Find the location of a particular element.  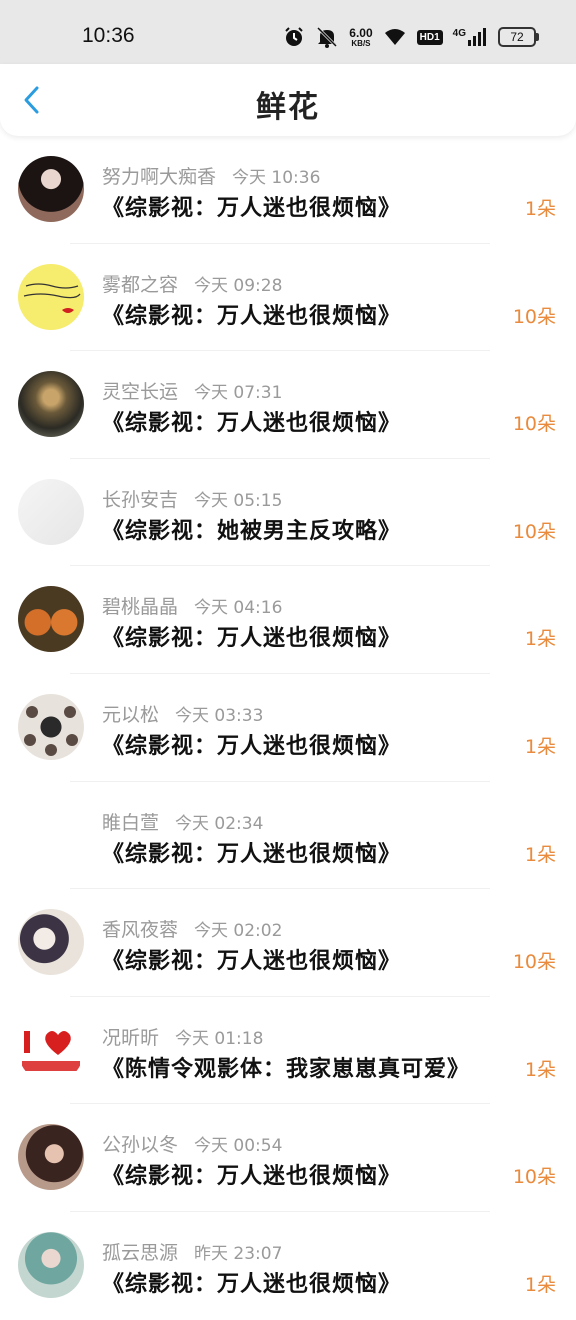

list-item: 雾都之容 今天 09:28 《综影视：万人迷也很烦恼》 10朵 is located at coordinates (288, 298).